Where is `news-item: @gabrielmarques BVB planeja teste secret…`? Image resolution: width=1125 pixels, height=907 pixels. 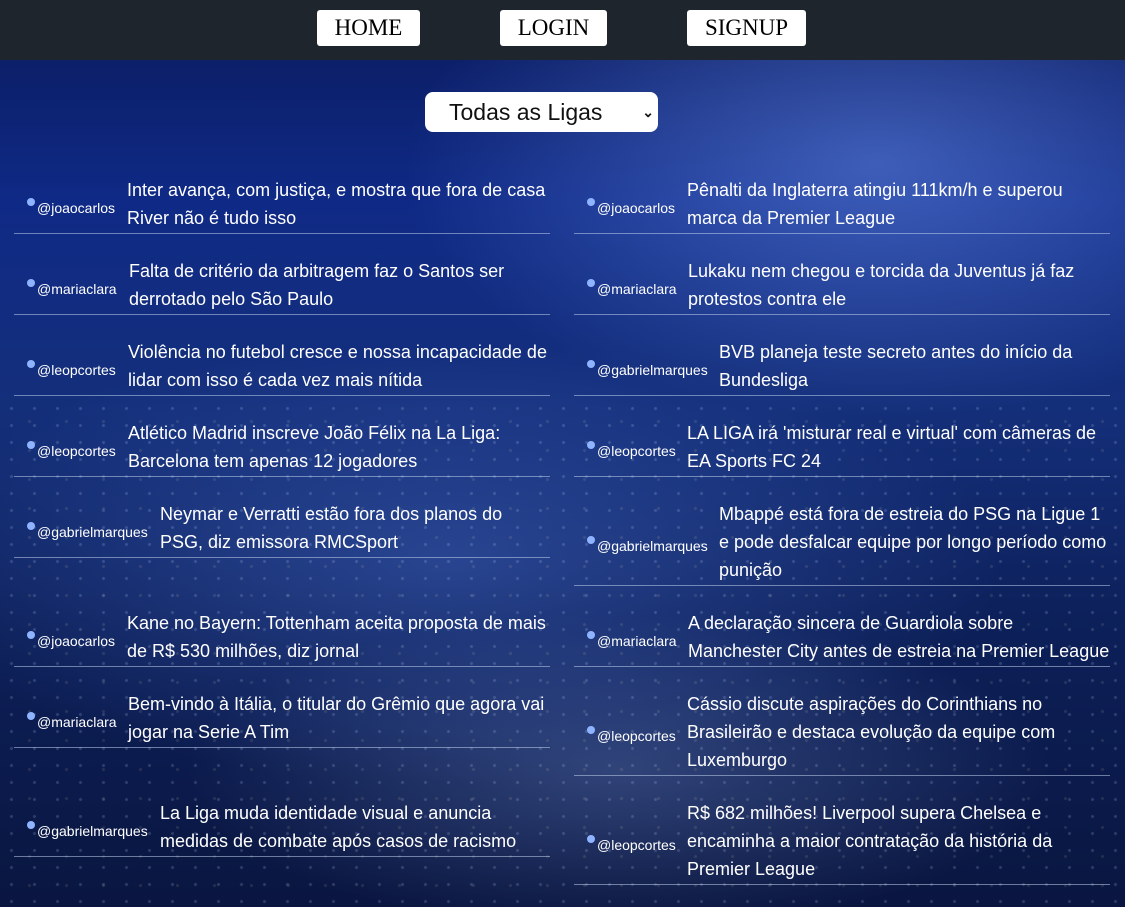
news-item: @gabrielmarques BVB planeja teste secret… is located at coordinates (842, 365).